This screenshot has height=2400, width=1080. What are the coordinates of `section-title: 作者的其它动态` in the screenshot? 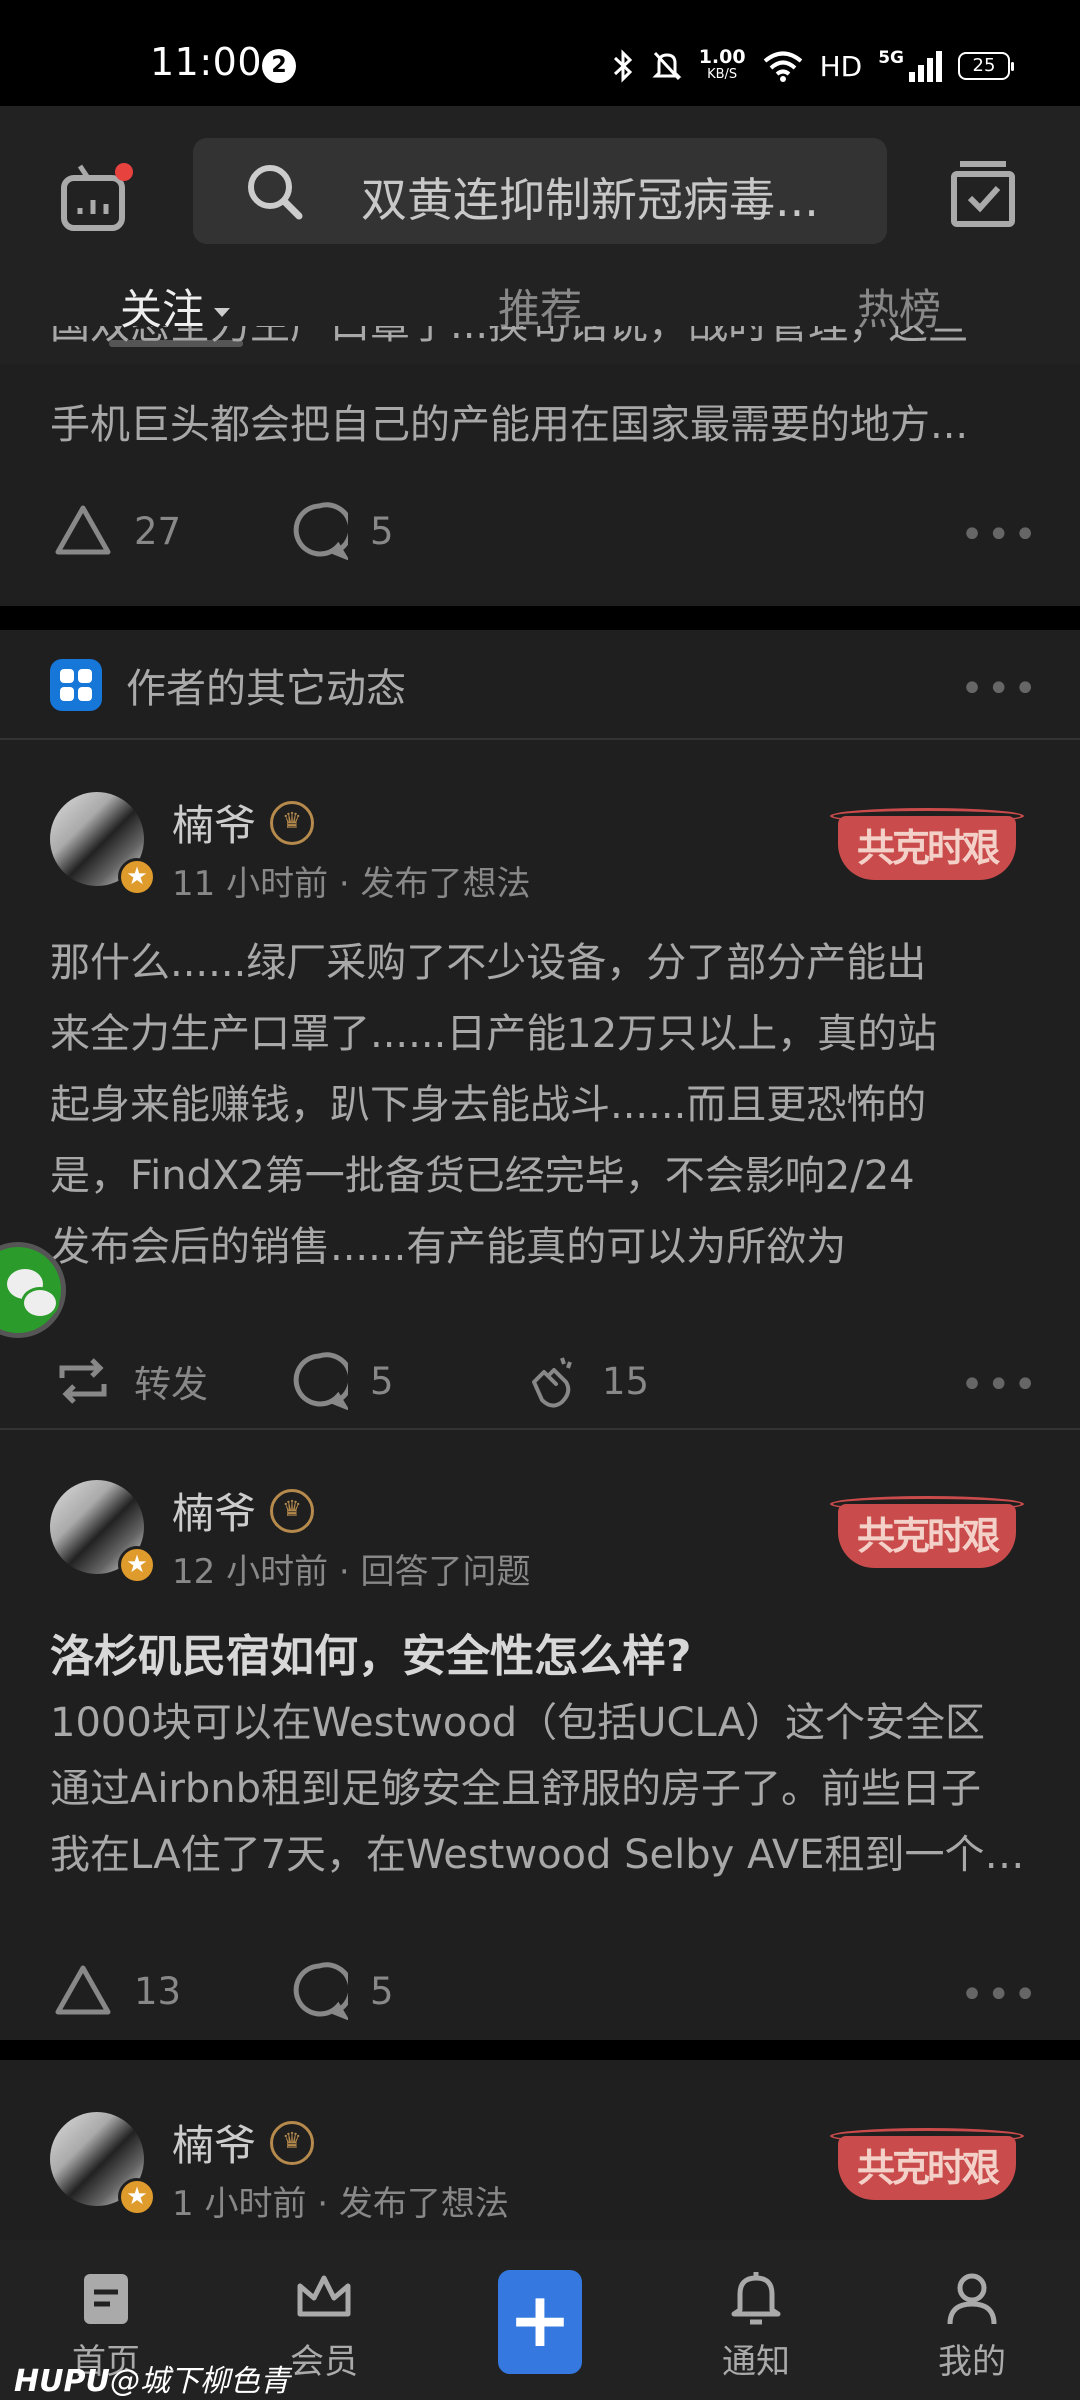 It's located at (266, 689).